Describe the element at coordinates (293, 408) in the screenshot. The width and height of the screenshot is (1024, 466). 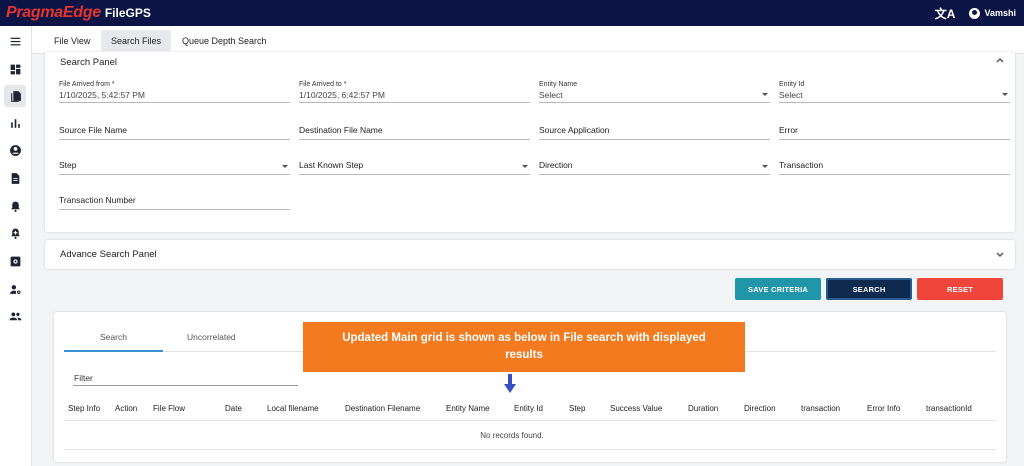
I see `column-header-local-filename: Local filename` at that location.